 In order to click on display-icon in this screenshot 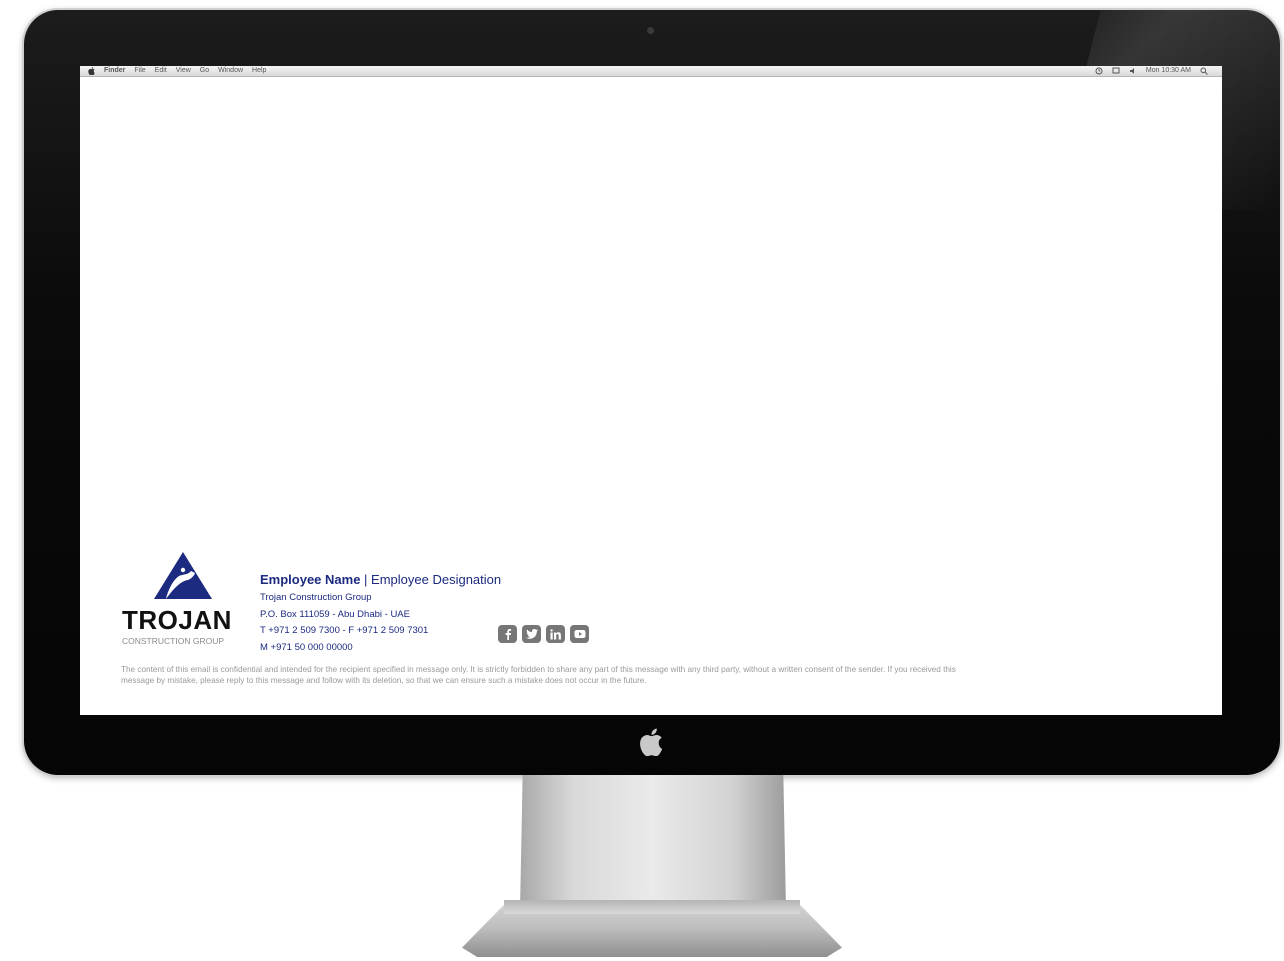, I will do `click(1116, 71)`.